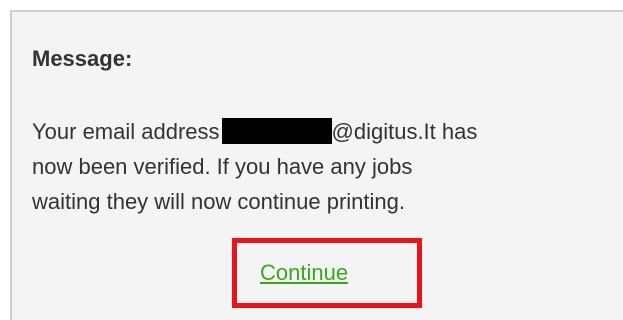  I want to click on message-line-1: Your email address @digitus.It has, so click(312, 131).